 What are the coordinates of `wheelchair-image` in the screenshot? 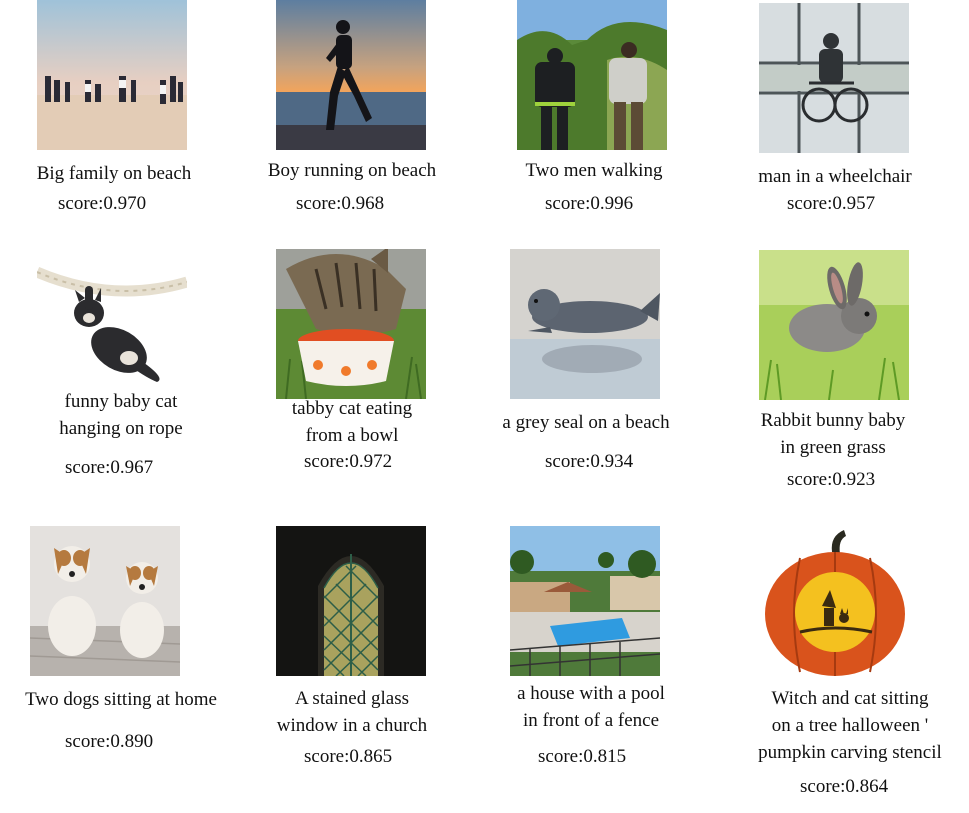 It's located at (834, 78).